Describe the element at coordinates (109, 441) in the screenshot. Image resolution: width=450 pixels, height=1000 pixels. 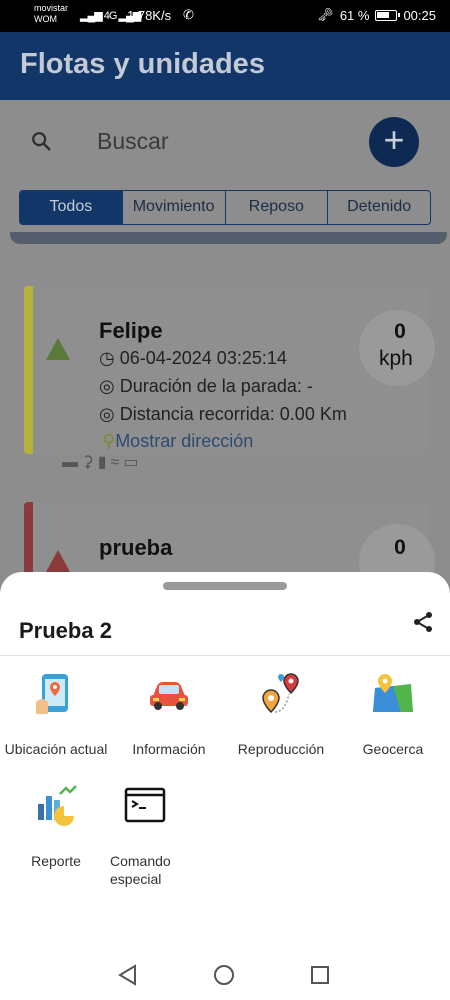
I see `pin-icon: ⚲` at that location.